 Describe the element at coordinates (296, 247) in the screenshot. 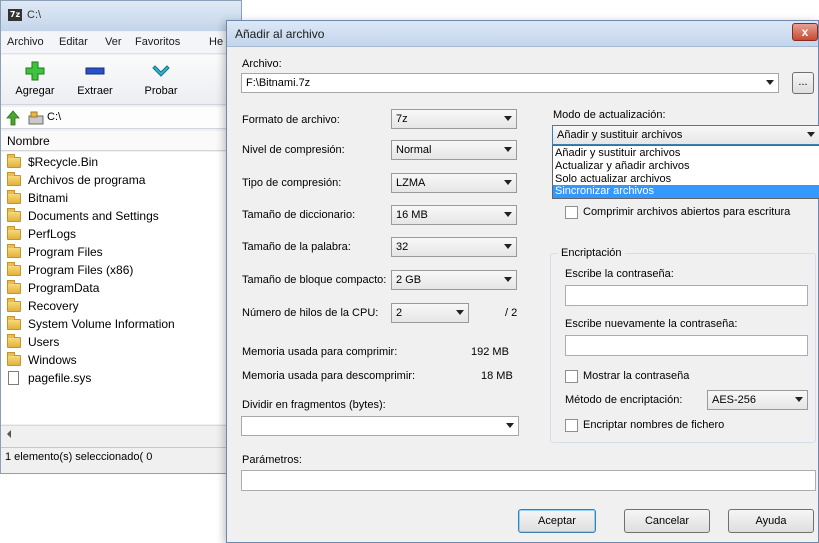

I see `word-size-label: Tamaño de la palabra:` at that location.